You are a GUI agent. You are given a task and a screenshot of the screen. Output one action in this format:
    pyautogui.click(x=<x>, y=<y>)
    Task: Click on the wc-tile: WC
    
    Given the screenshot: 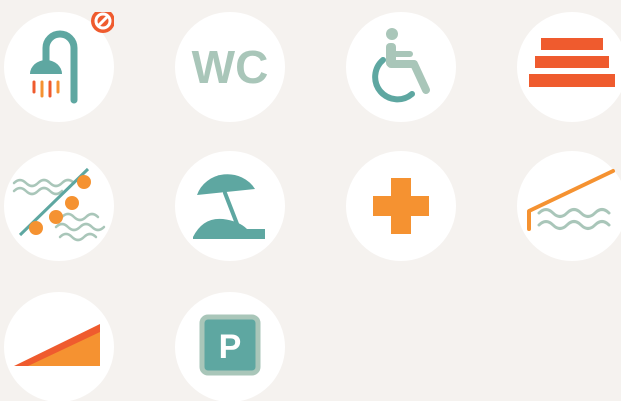 What is the action you would take?
    pyautogui.click(x=230, y=67)
    